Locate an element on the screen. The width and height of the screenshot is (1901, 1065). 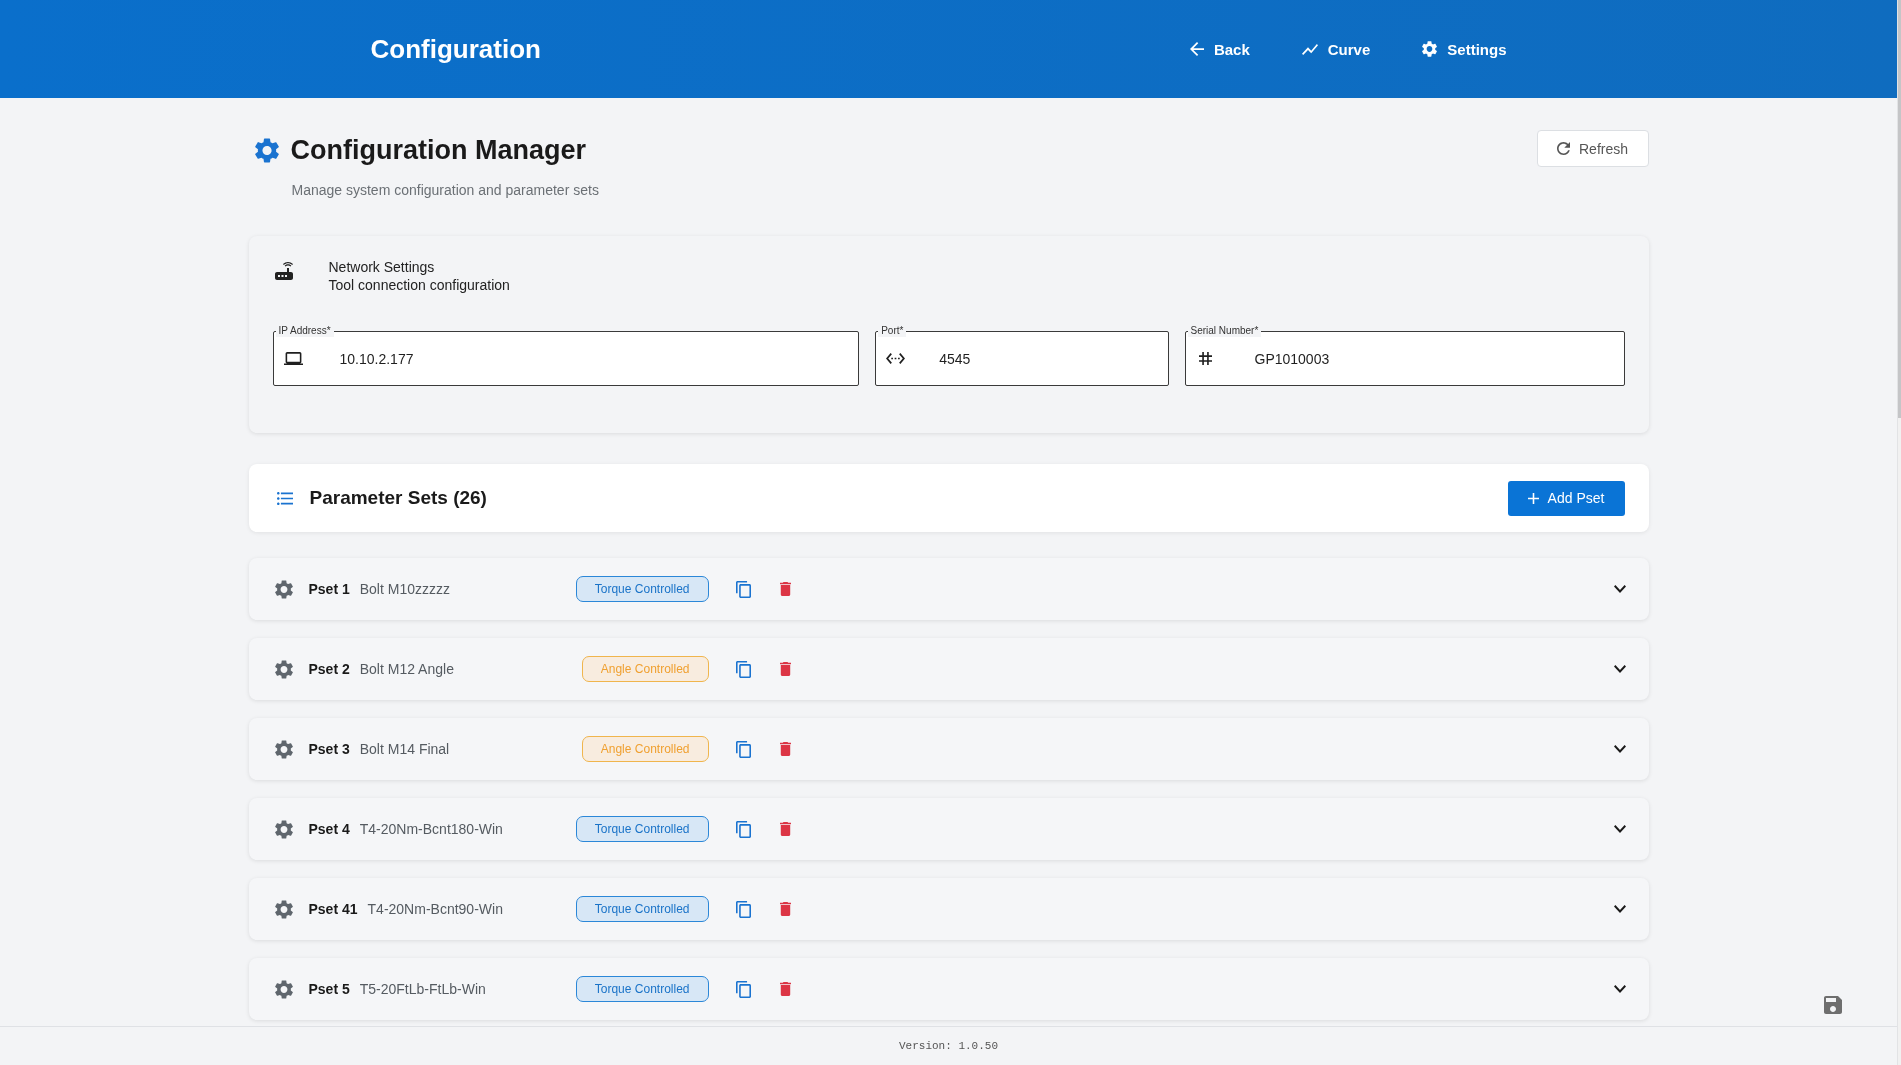
add-pset-button: Add Pset is located at coordinates (1566, 498).